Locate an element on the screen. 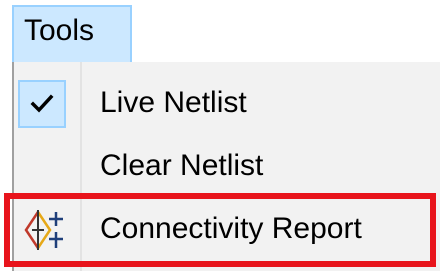  menu-item-label: Clear Netlist is located at coordinates (182, 165).